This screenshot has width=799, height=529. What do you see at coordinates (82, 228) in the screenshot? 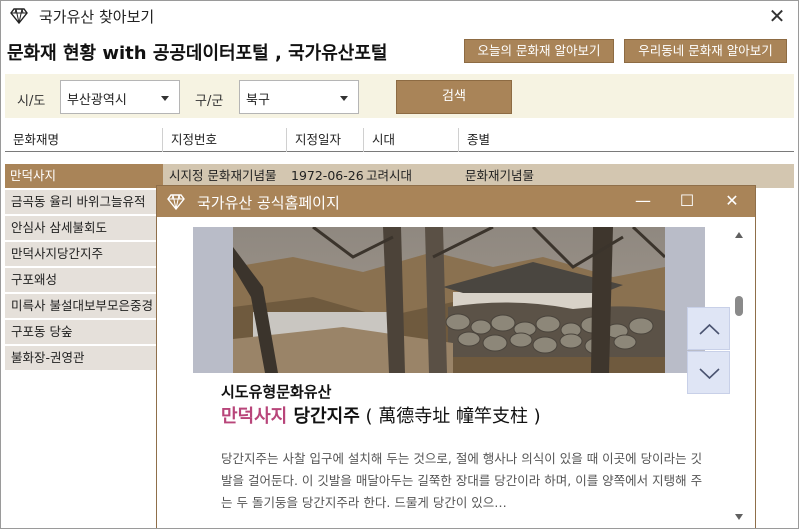
I see `list-item: 안심사 삼세불회도` at bounding box center [82, 228].